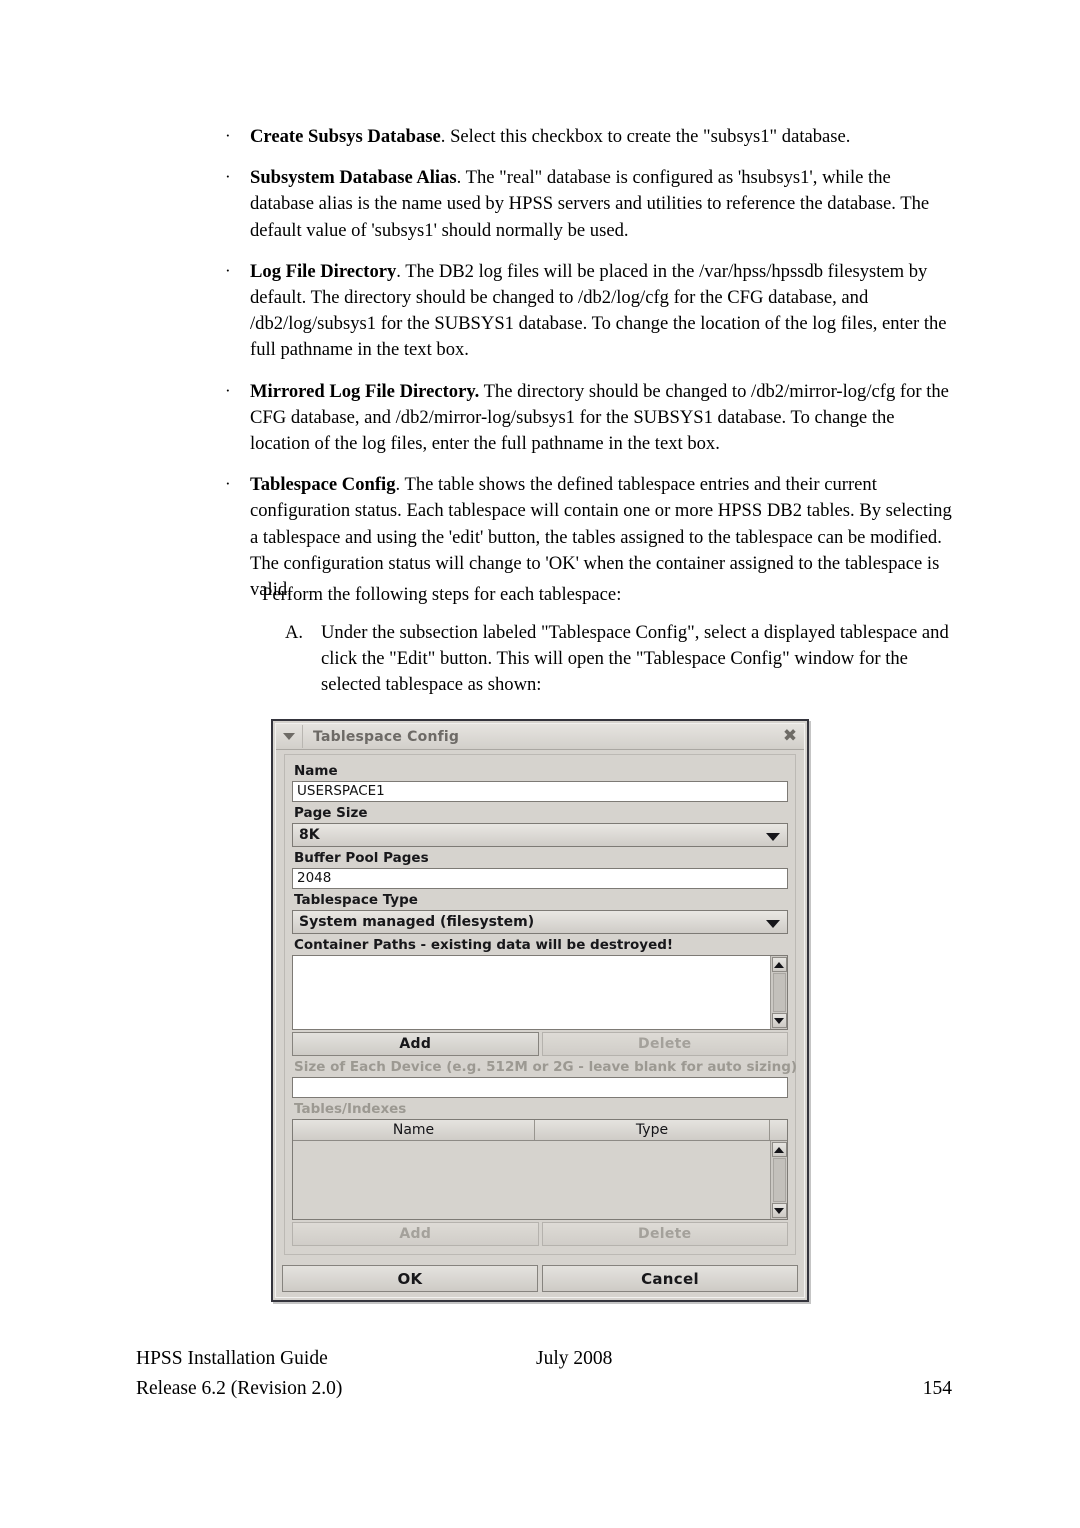 The image size is (1080, 1528). Describe the element at coordinates (415, 1044) in the screenshot. I see `container-add-button: Add` at that location.